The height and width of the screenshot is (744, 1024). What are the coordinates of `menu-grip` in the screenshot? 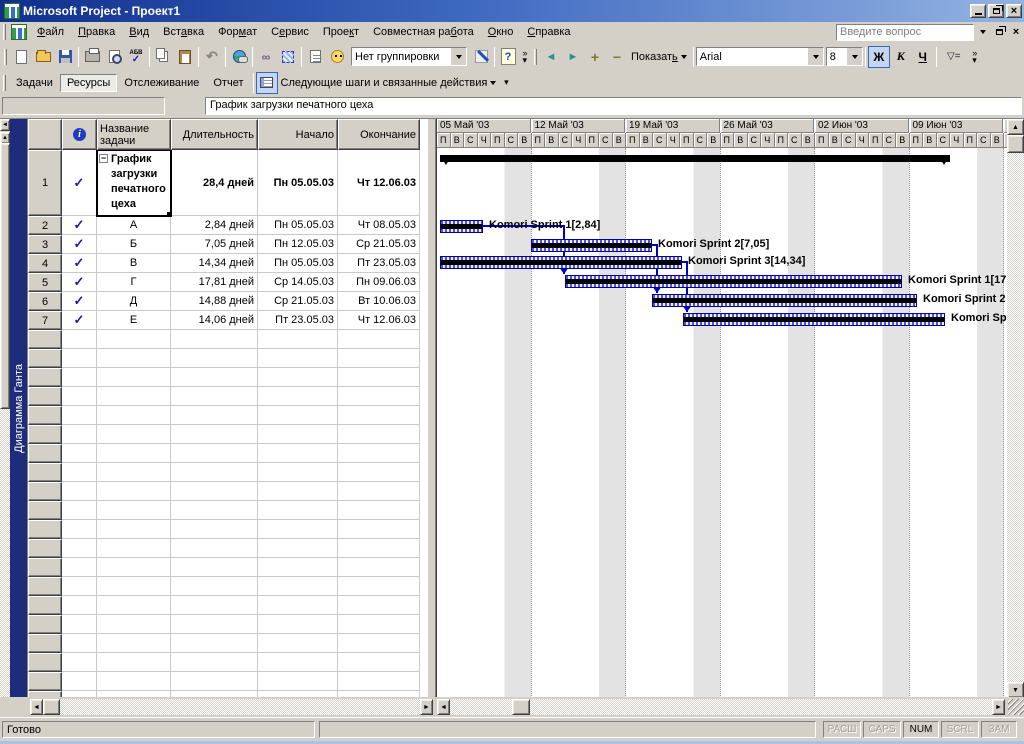 It's located at (4, 32).